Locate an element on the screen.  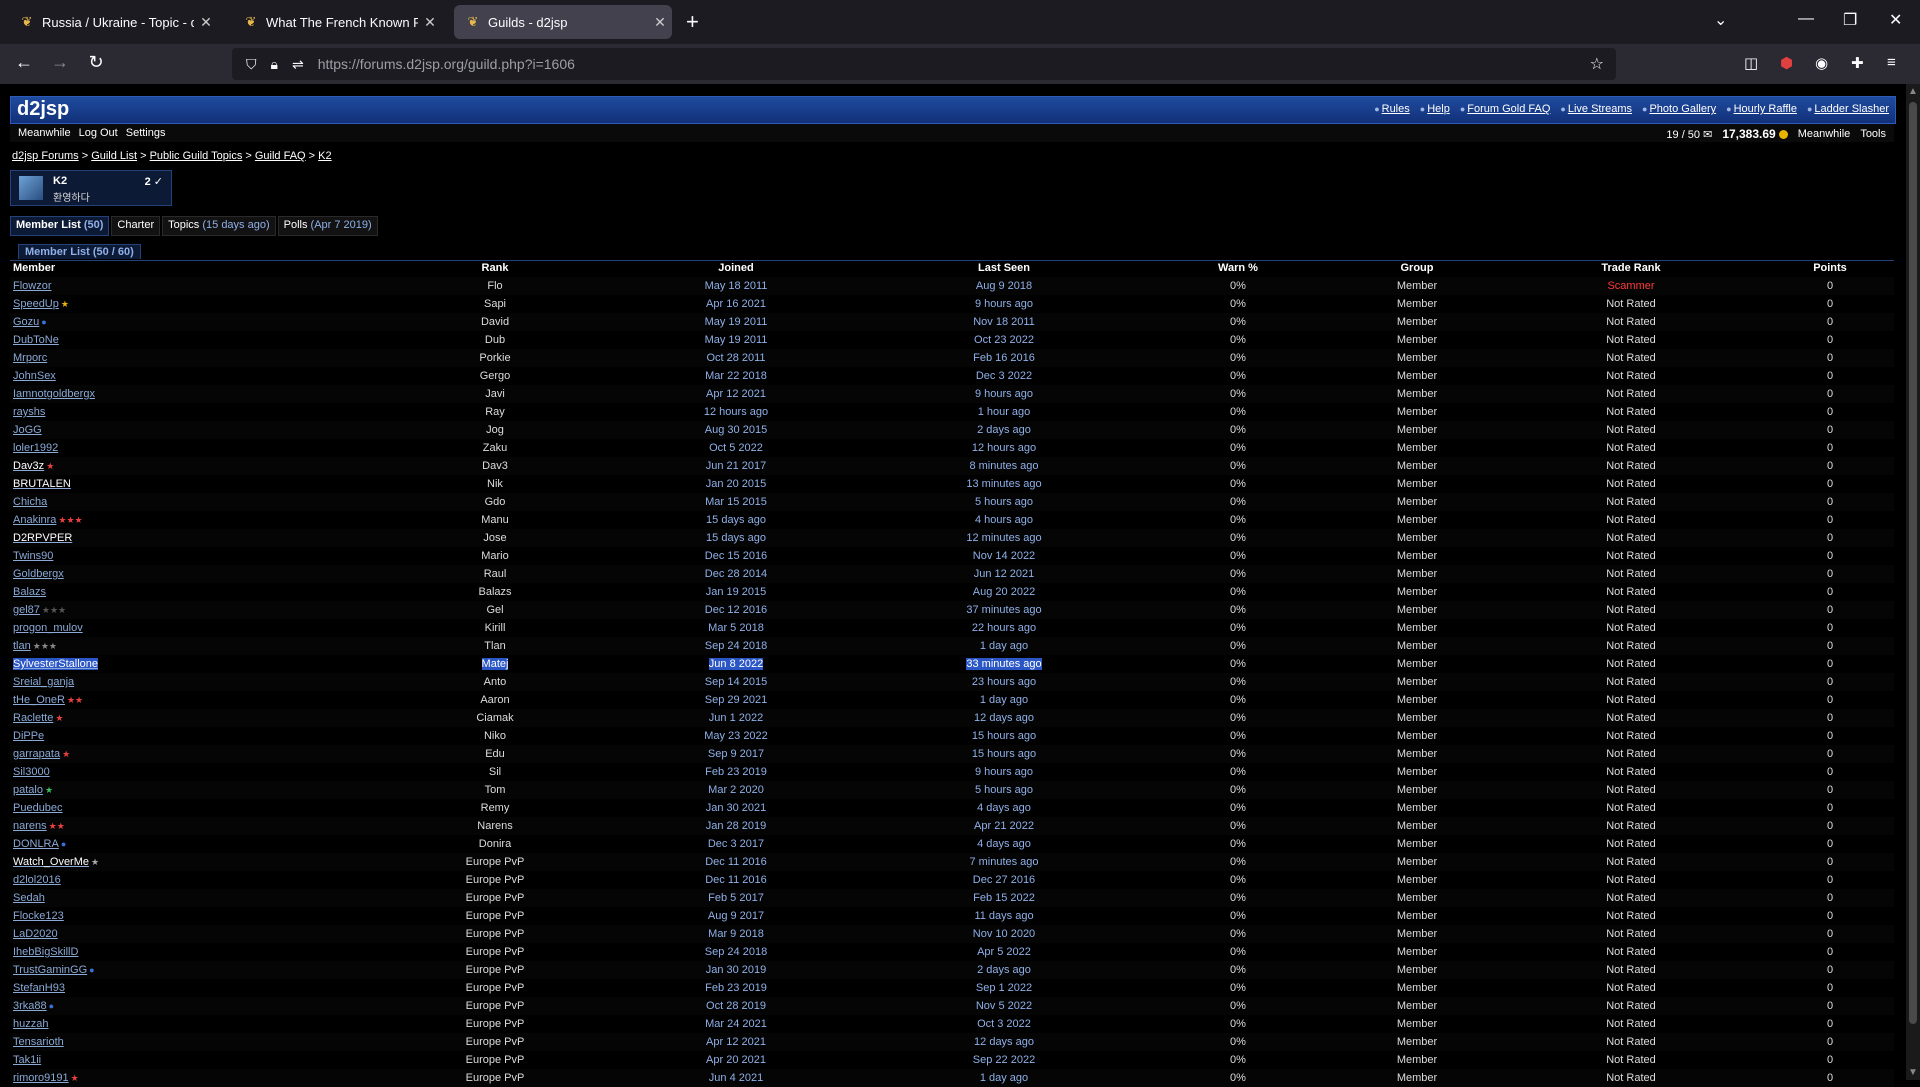
breadcrumb-forums: d2jsp Forums is located at coordinates (45, 156).